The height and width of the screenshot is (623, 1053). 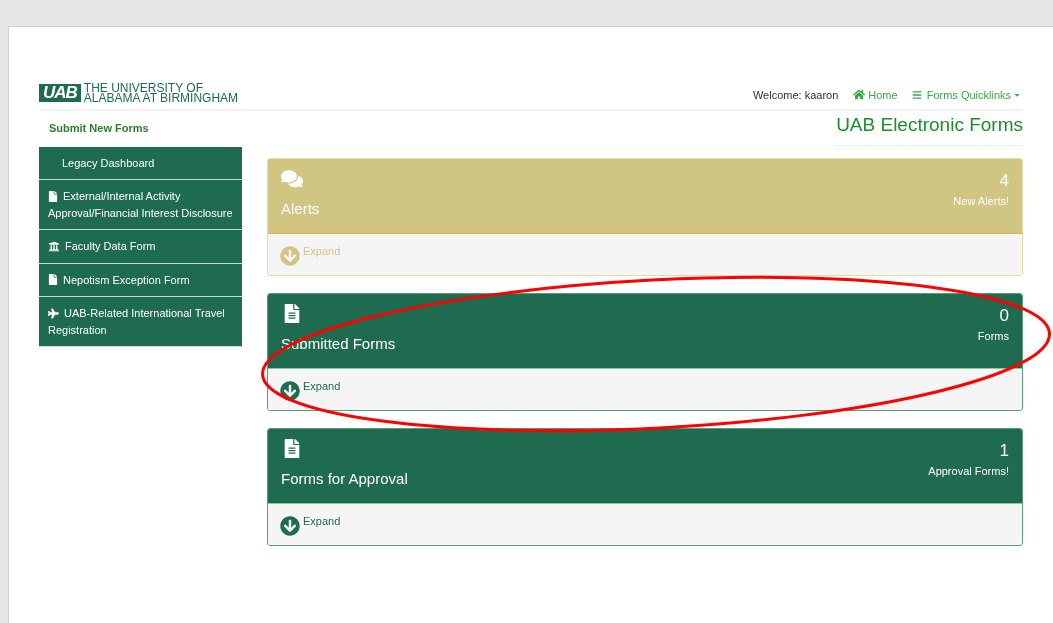 I want to click on panel-count: 4, so click(x=1004, y=180).